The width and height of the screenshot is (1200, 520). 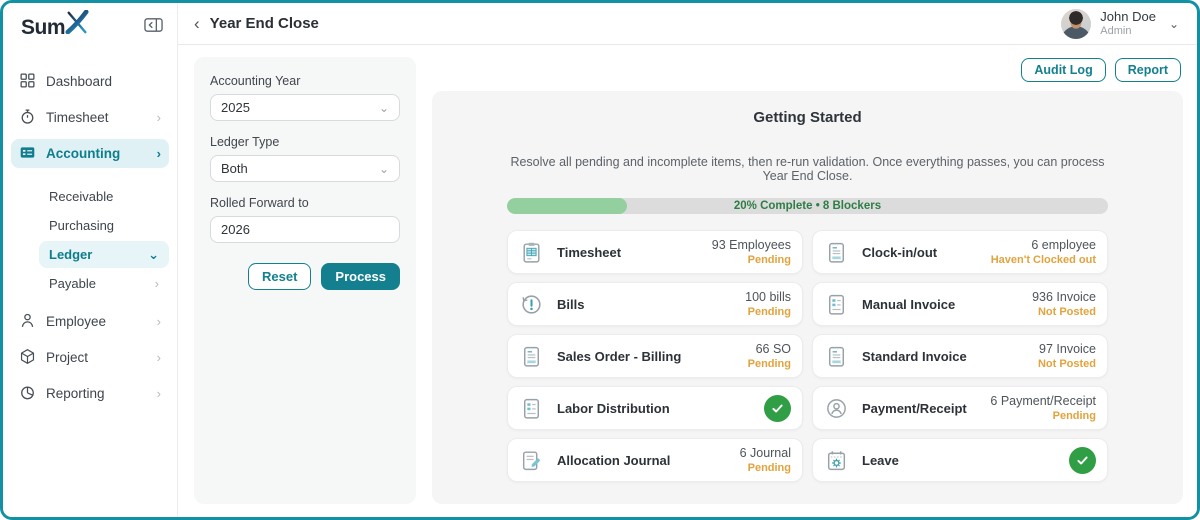 What do you see at coordinates (27, 118) in the screenshot?
I see `stopwatch-icon` at bounding box center [27, 118].